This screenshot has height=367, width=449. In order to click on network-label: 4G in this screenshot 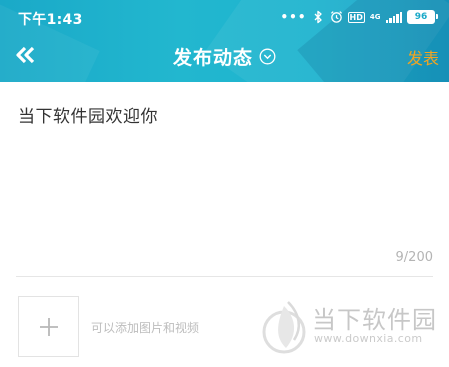, I will do `click(375, 16)`.